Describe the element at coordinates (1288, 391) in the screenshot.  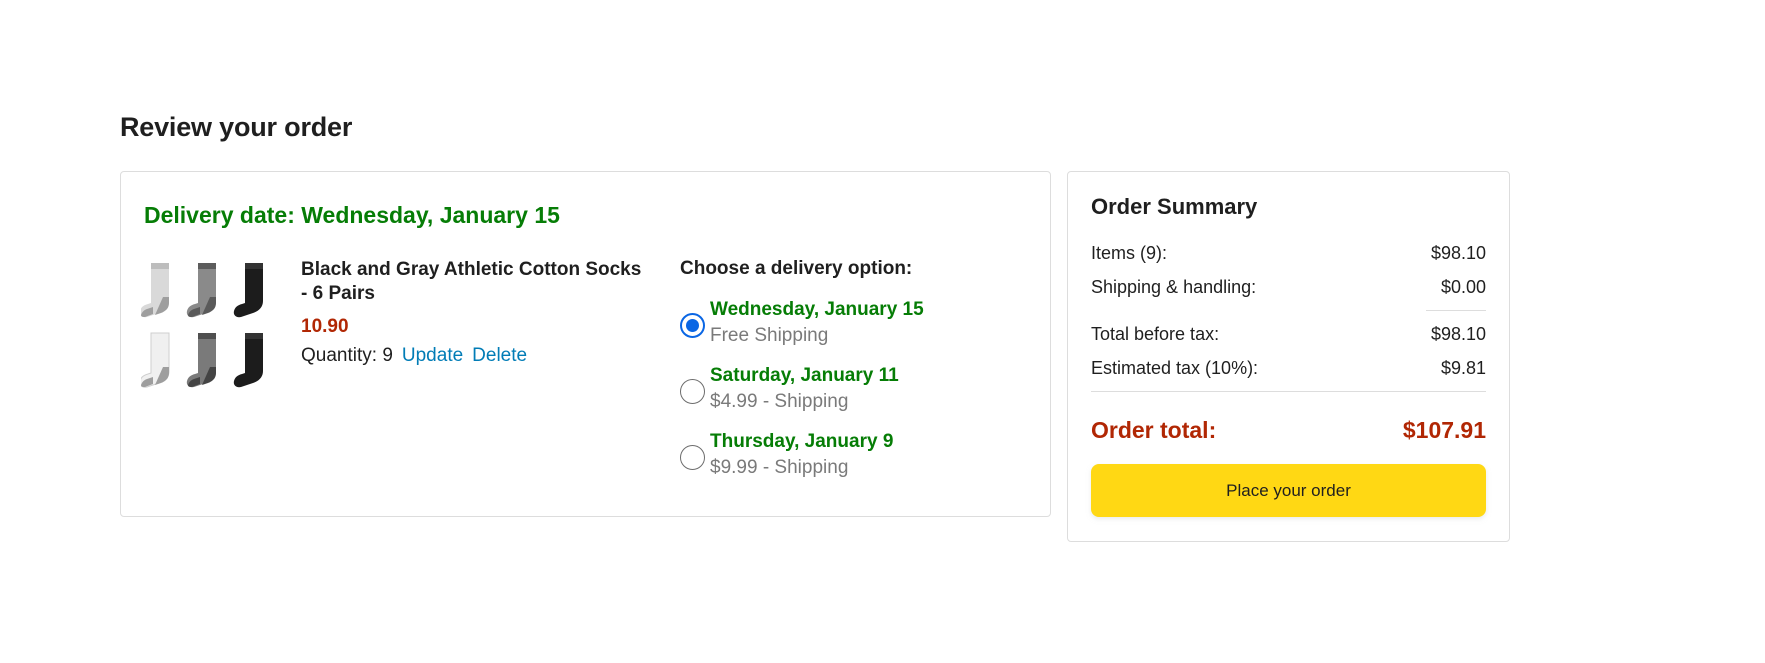
I see `summary-divider` at that location.